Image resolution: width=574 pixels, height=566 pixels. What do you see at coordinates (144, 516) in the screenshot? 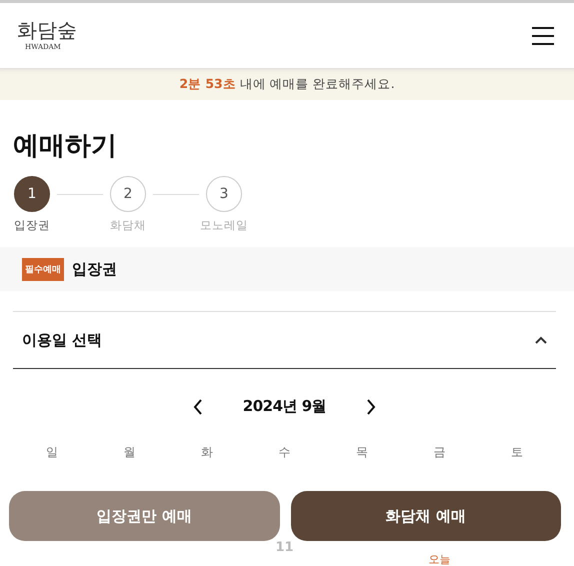
I see `reserve-button: 입장권만 예매` at bounding box center [144, 516].